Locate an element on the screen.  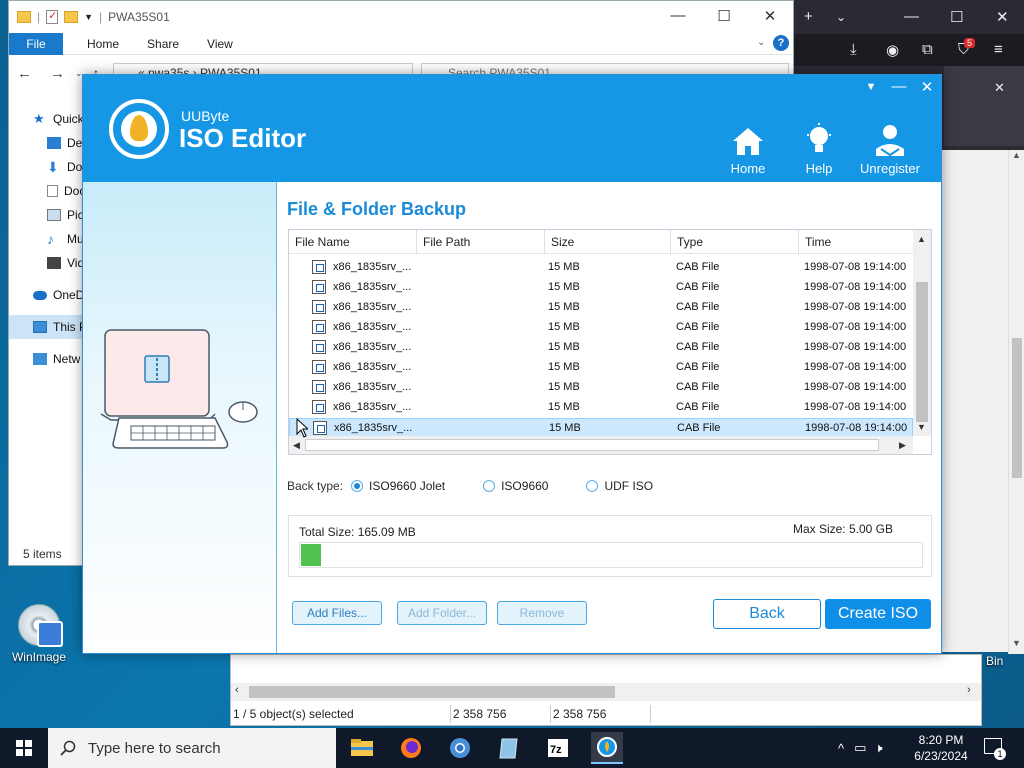
winimage-horizontal-scrollbar: ‹ › is located at coordinates (606, 692).